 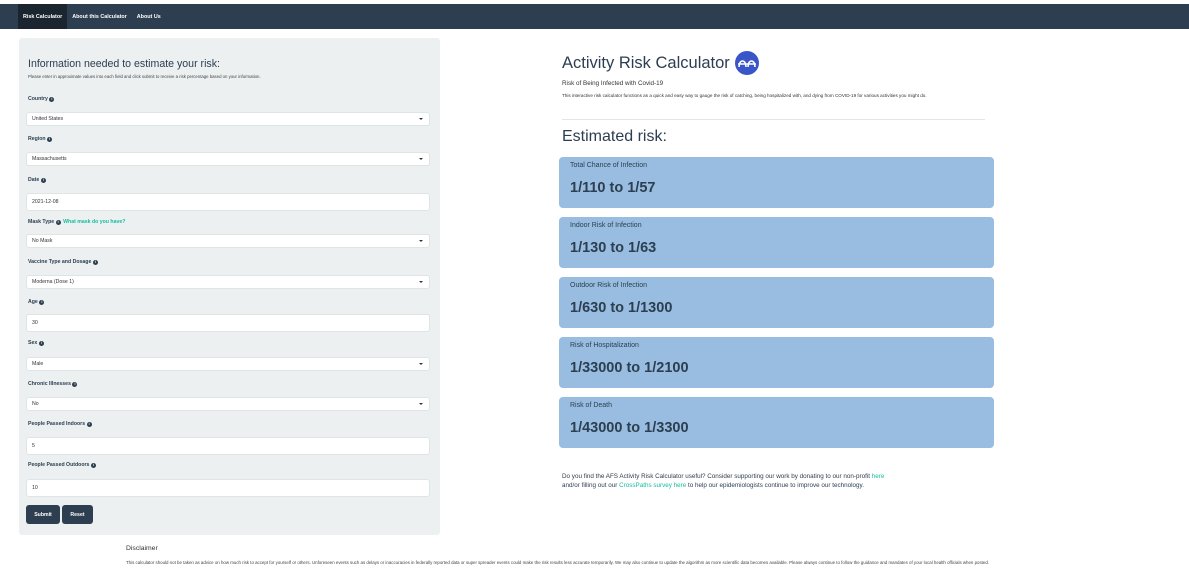 What do you see at coordinates (652, 485) in the screenshot?
I see `survey-link: CrossPaths survey here` at bounding box center [652, 485].